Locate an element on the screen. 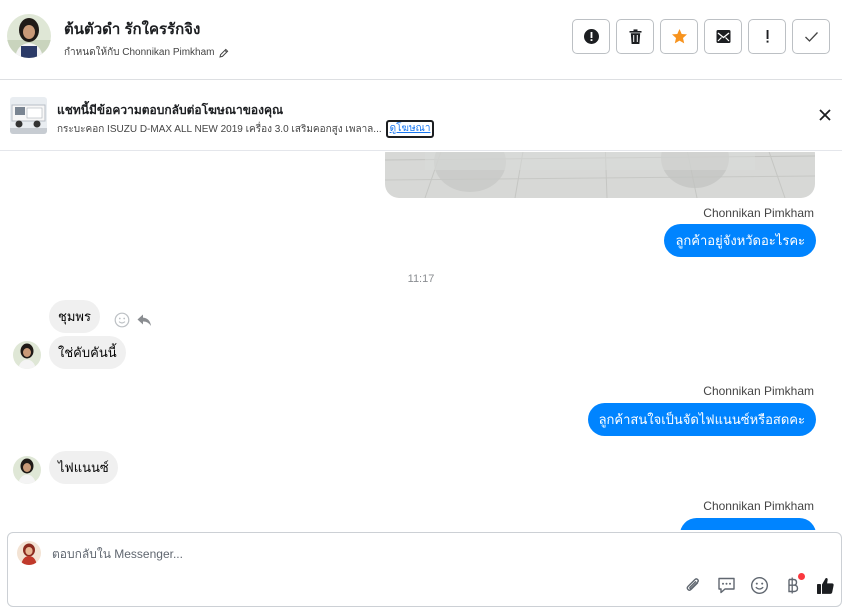 This screenshot has width=842, height=607. mark-spam-button is located at coordinates (591, 36).